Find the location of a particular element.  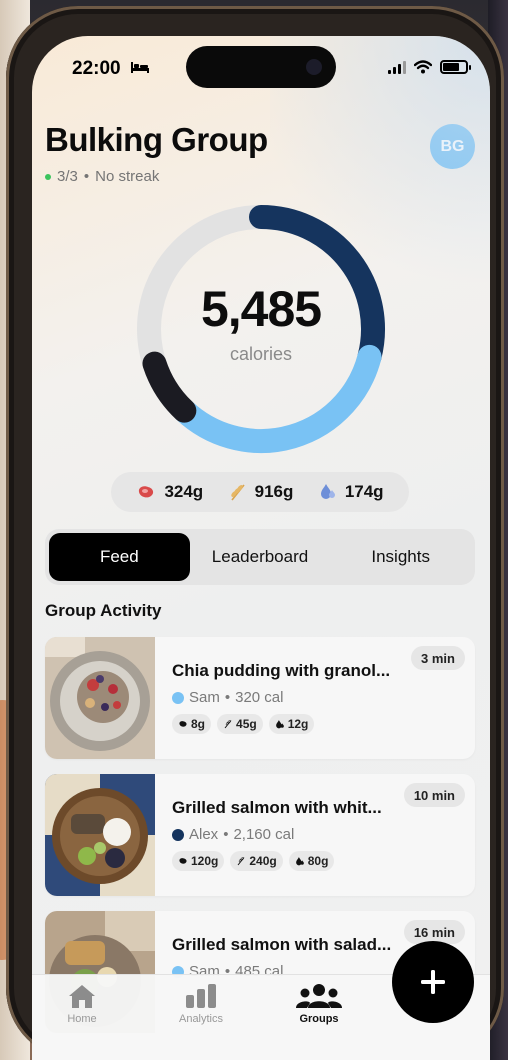

meal-meta: Sam • 320 cal is located at coordinates (227, 697).